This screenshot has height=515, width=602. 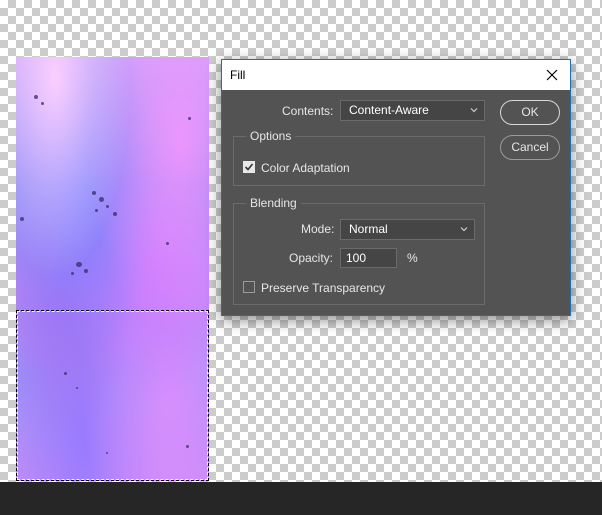 I want to click on status-bar, so click(x=301, y=498).